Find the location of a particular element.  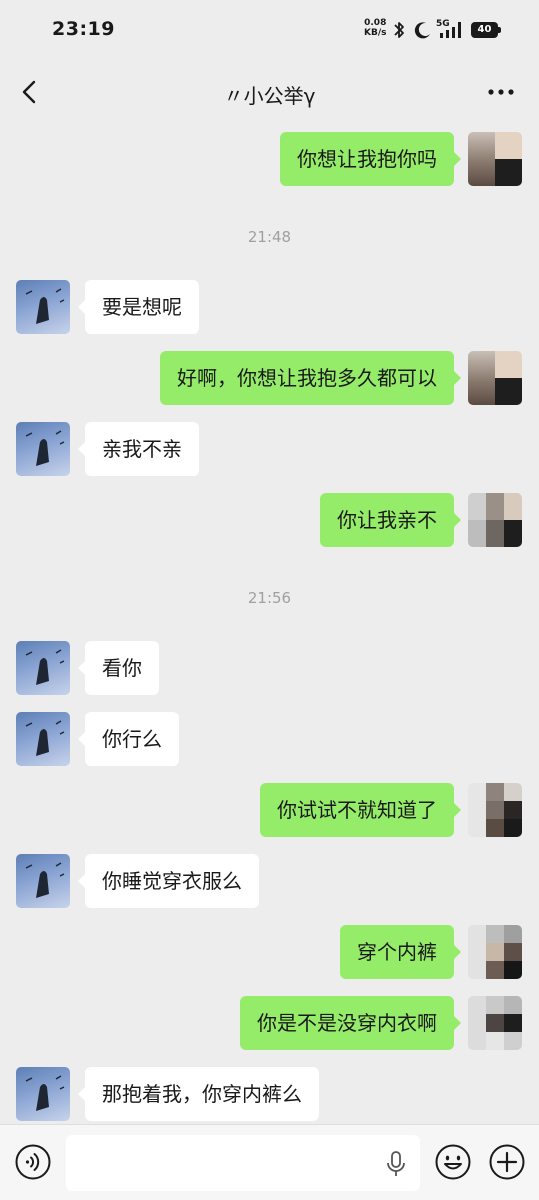

message-bubble-incoming: 亲我不亲 is located at coordinates (138, 449).